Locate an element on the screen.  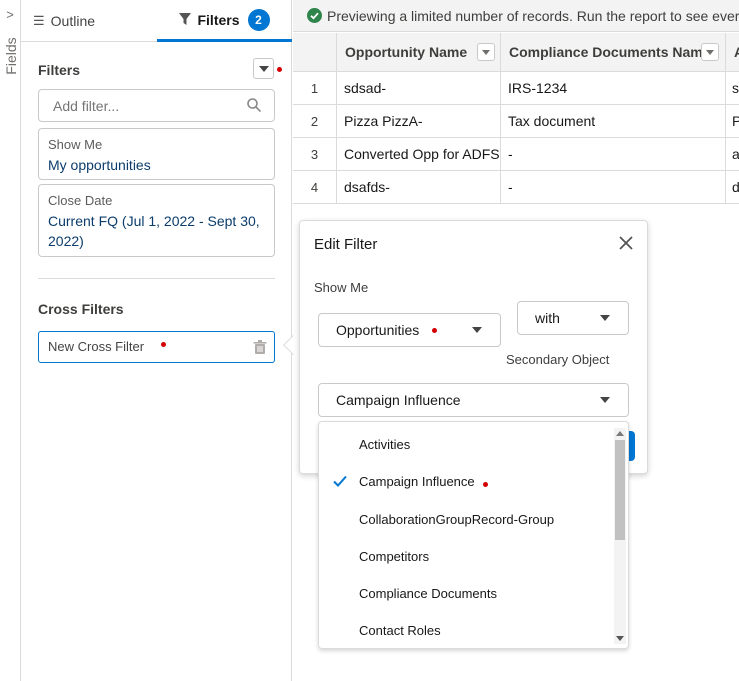
table-cell: sdsad- is located at coordinates (365, 88).